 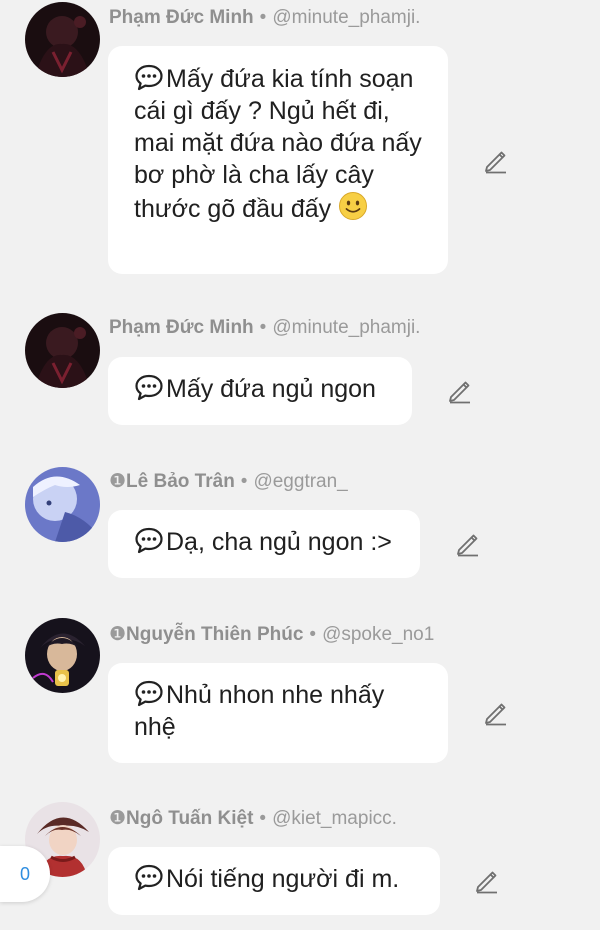 I want to click on author-name: Nguyễn Thiên Phúc, so click(x=214, y=634).